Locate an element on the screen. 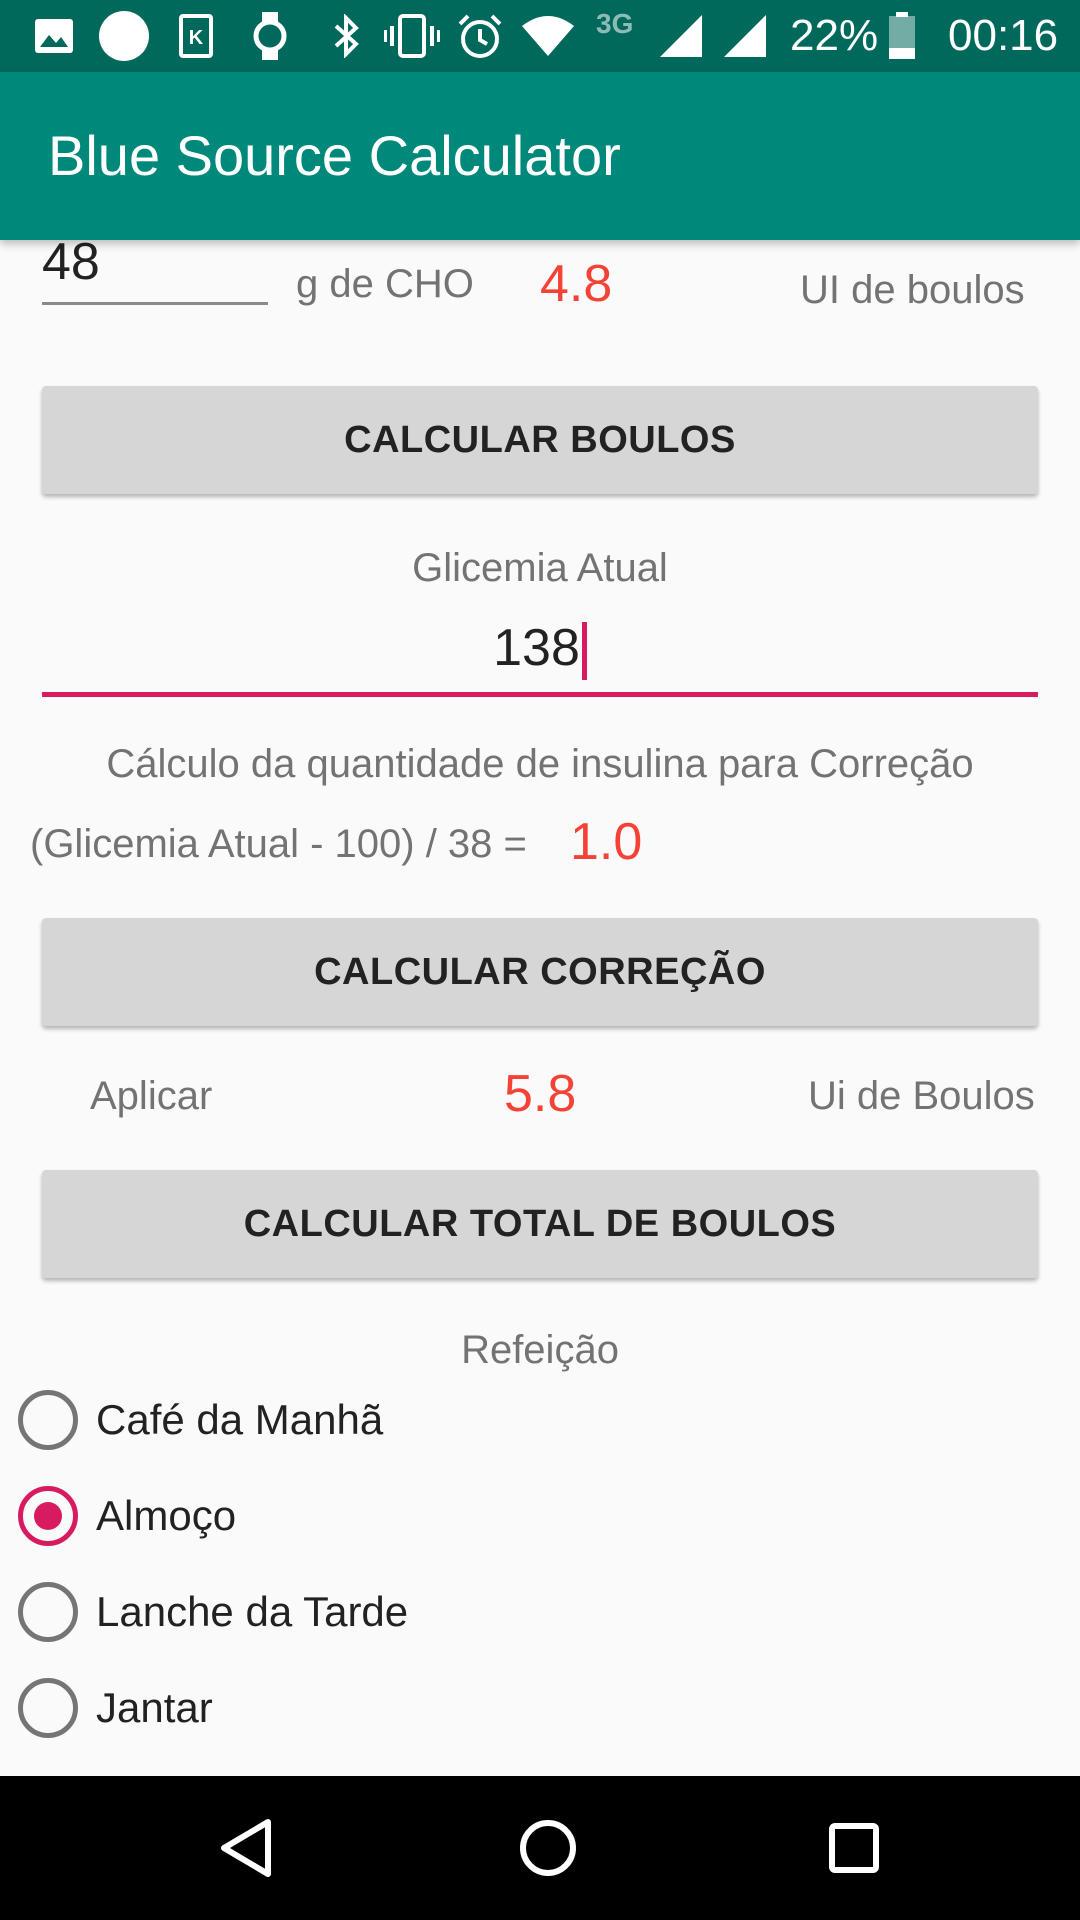 Image resolution: width=1080 pixels, height=1920 pixels. correction-result: 1.0 is located at coordinates (606, 842).